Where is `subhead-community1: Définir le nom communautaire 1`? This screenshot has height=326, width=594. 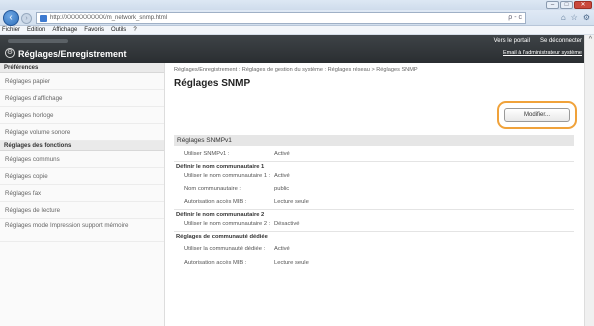
subhead-community1: Définir le nom communautaire 1 is located at coordinates (220, 167).